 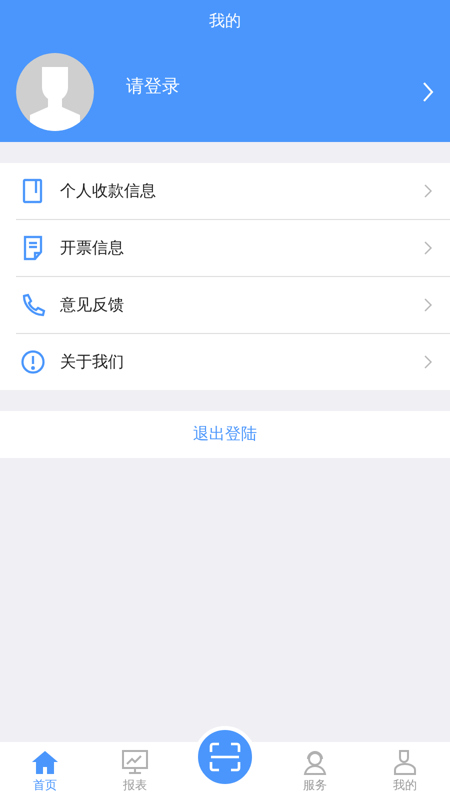 I want to click on tab-item: 首页, so click(x=45, y=771).